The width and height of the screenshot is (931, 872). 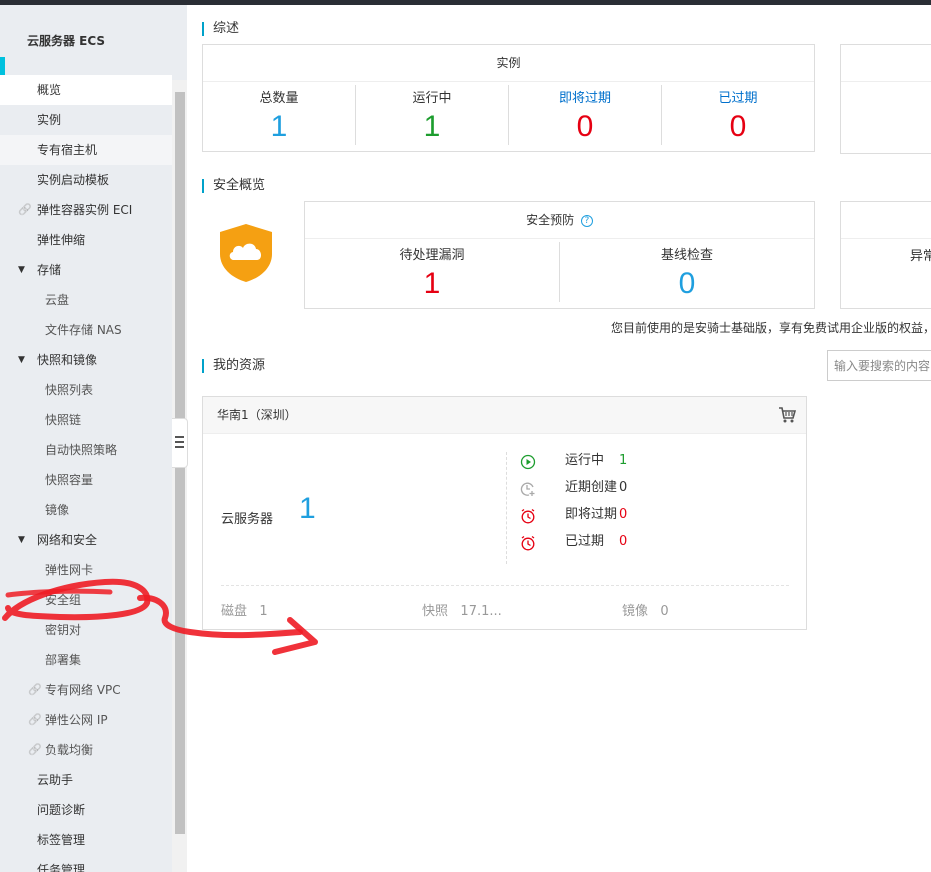 I want to click on sidebar-item-label: 存储, so click(x=49, y=270).